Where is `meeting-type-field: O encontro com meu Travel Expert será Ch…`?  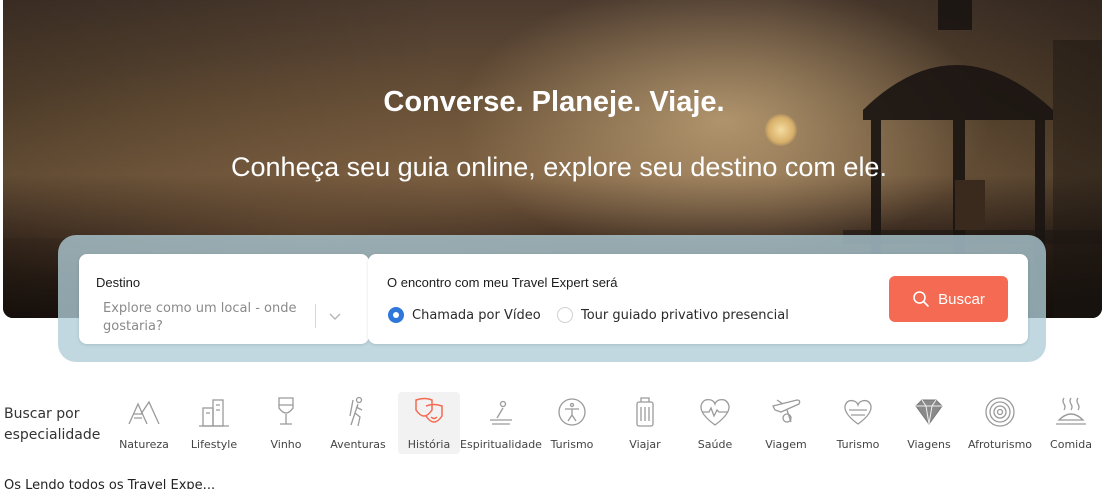
meeting-type-field: O encontro com meu Travel Expert será Ch… is located at coordinates (698, 299).